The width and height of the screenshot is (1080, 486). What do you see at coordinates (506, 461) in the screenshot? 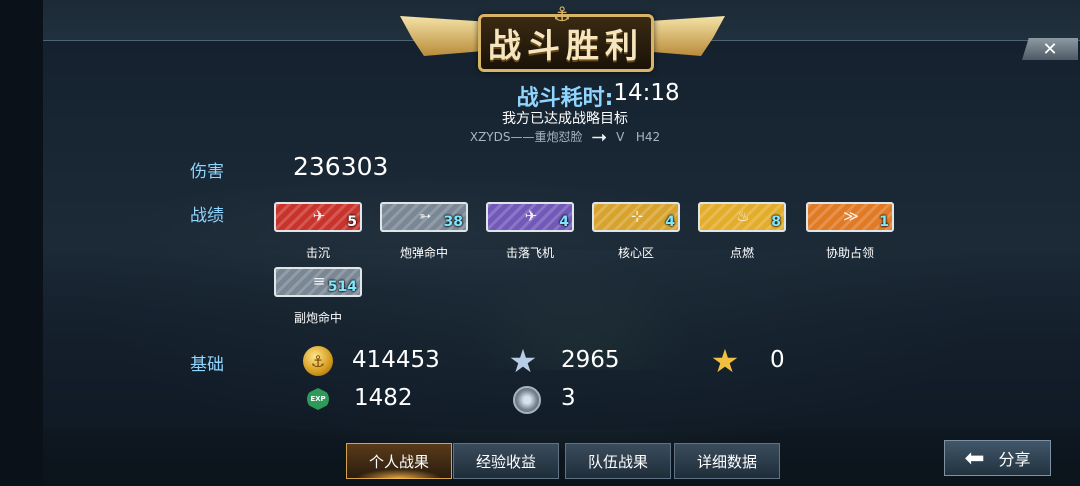
I see `tab-exp-gain: 经验收益` at bounding box center [506, 461].